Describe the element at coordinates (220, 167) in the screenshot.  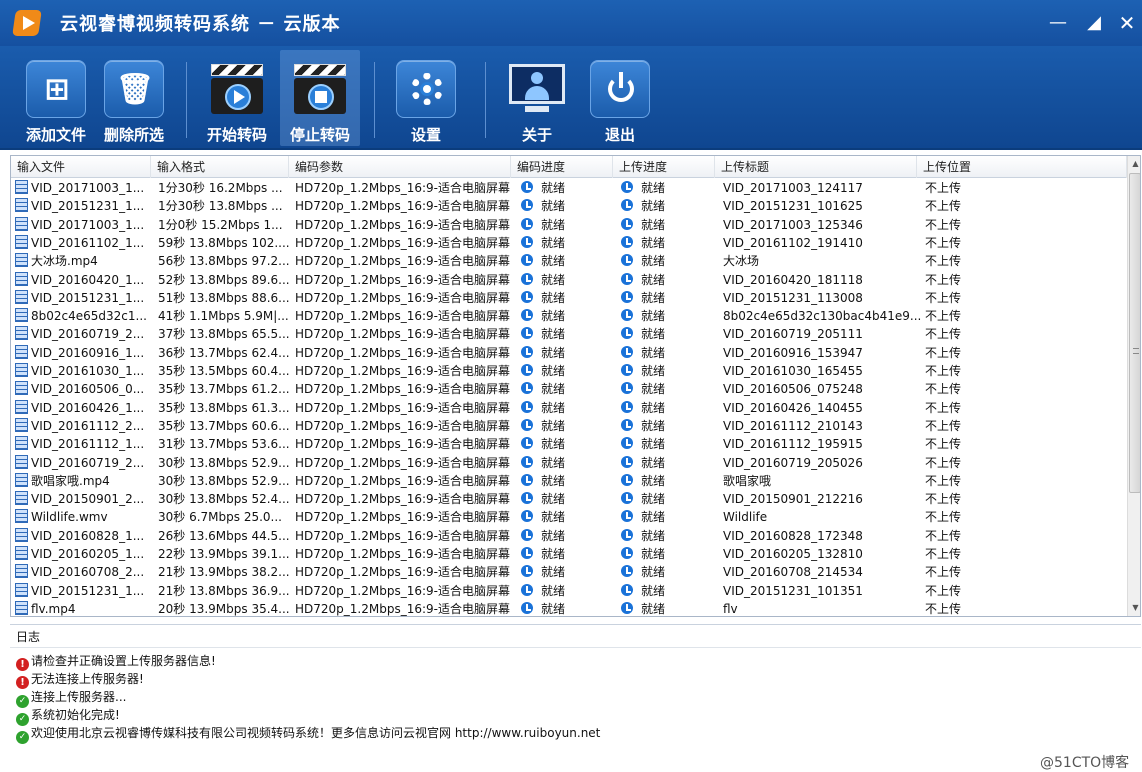
I see `col-header-input-format: 输入格式` at that location.